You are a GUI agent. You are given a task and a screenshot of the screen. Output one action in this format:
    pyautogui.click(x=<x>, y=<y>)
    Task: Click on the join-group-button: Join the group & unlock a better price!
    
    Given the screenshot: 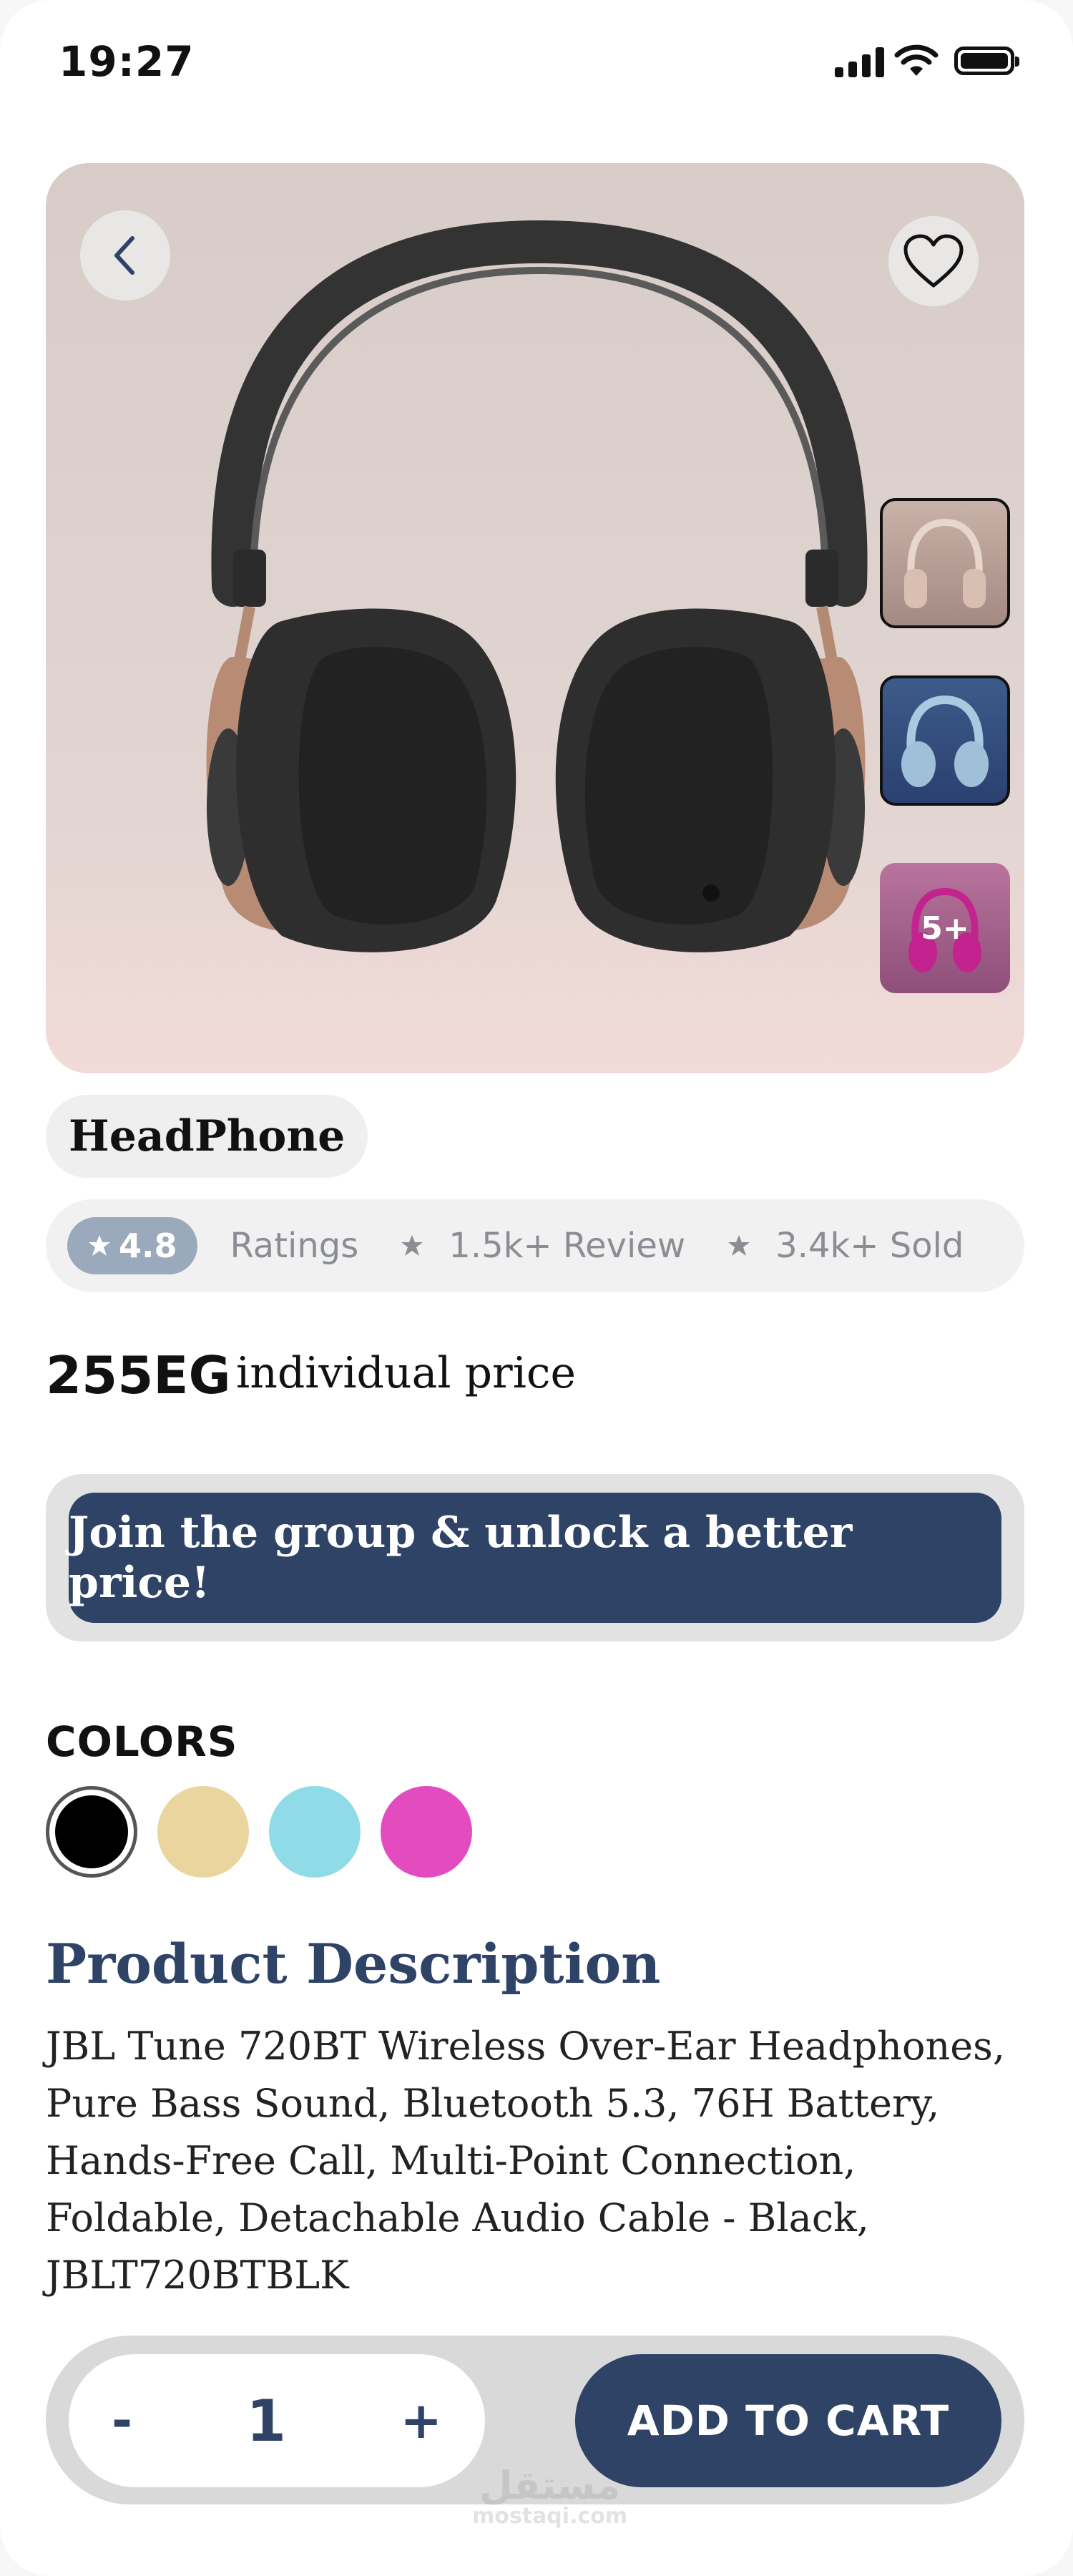 What is the action you would take?
    pyautogui.click(x=535, y=1558)
    